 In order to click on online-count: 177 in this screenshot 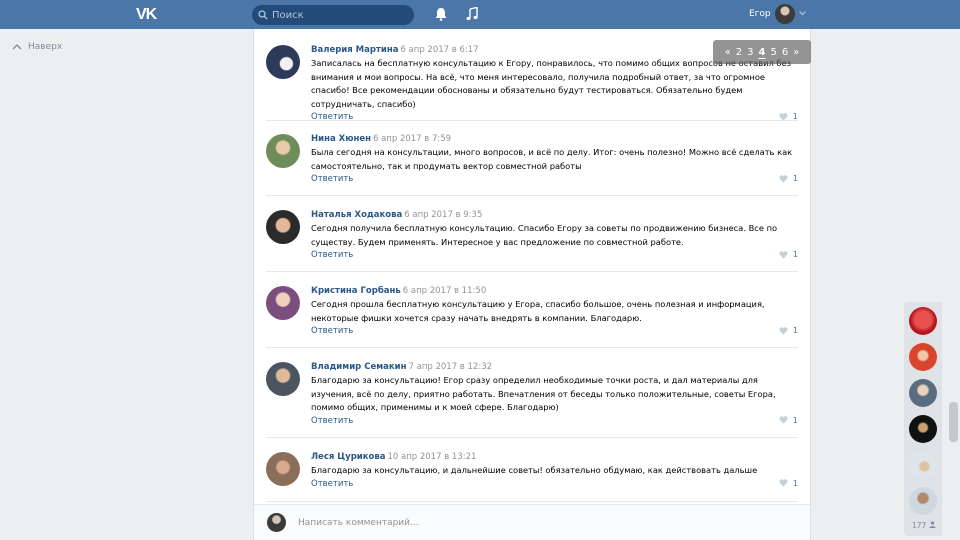, I will do `click(919, 525)`.